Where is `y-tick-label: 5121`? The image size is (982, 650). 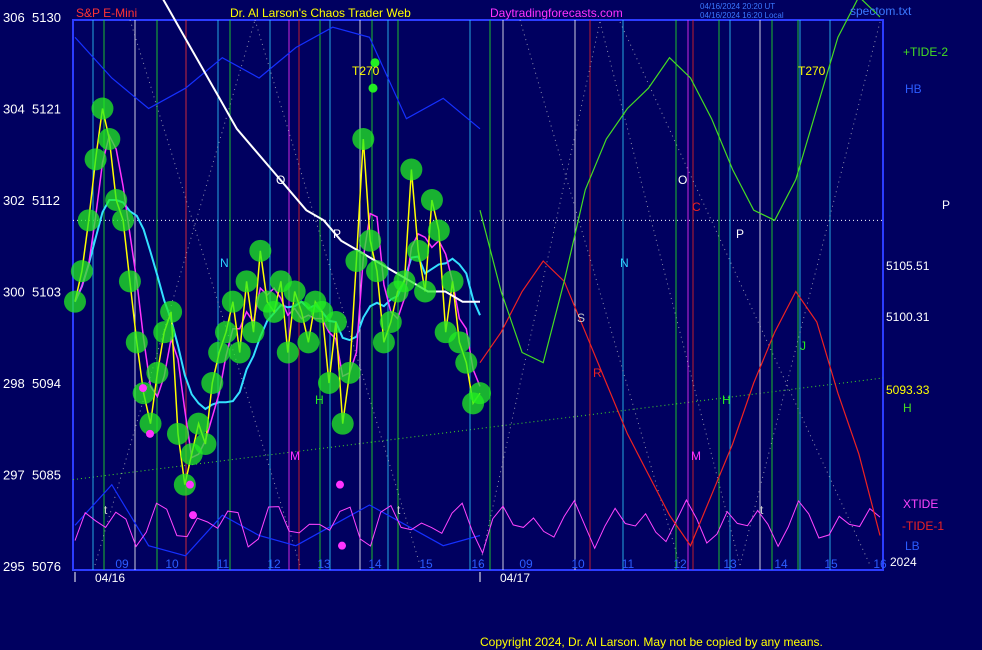
y-tick-label: 5121 is located at coordinates (46, 109).